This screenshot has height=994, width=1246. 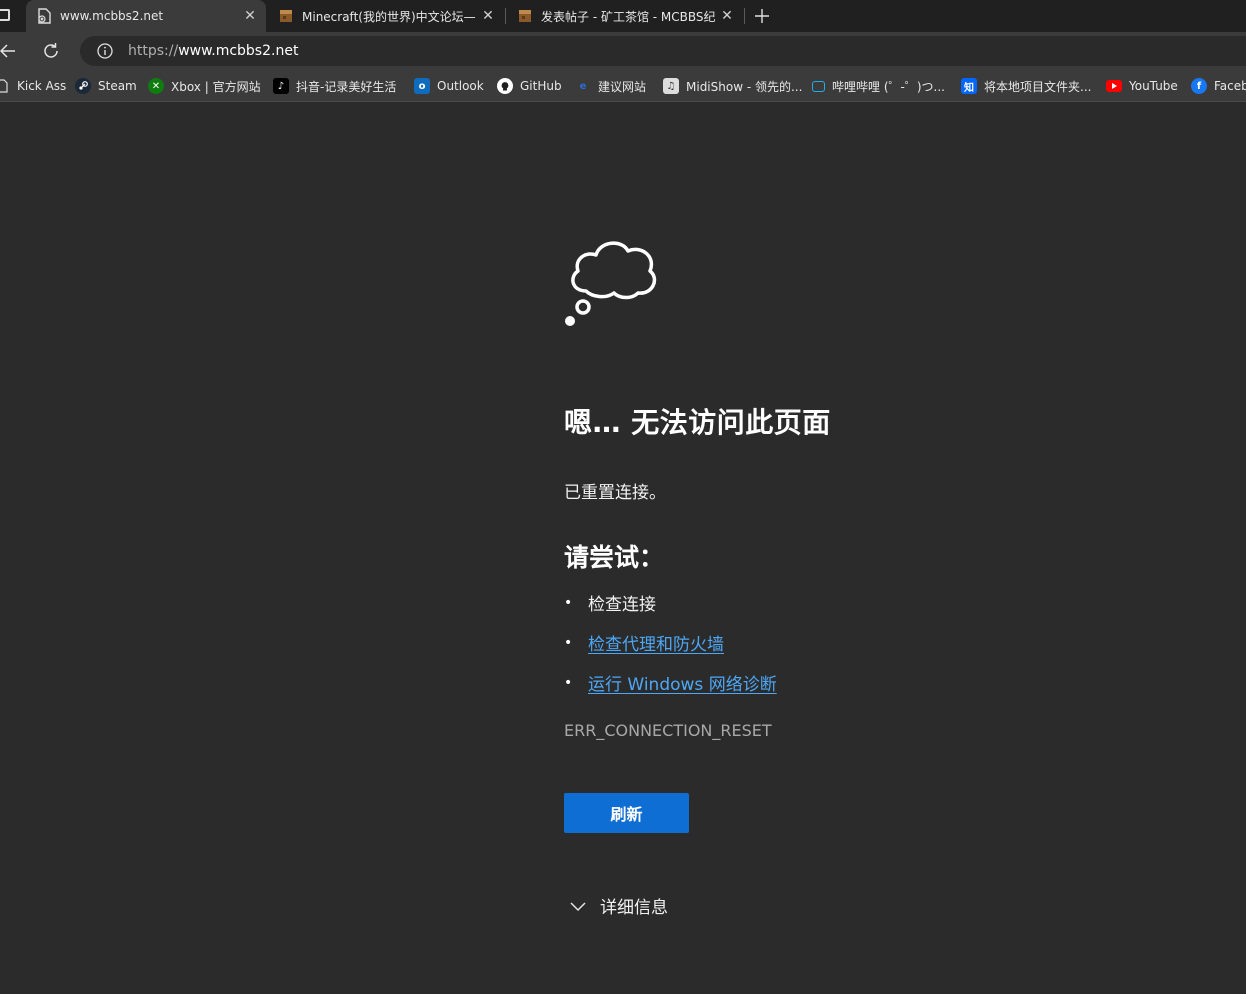 I want to click on address-bar: https://www.mcbbs2.net, so click(x=663, y=51).